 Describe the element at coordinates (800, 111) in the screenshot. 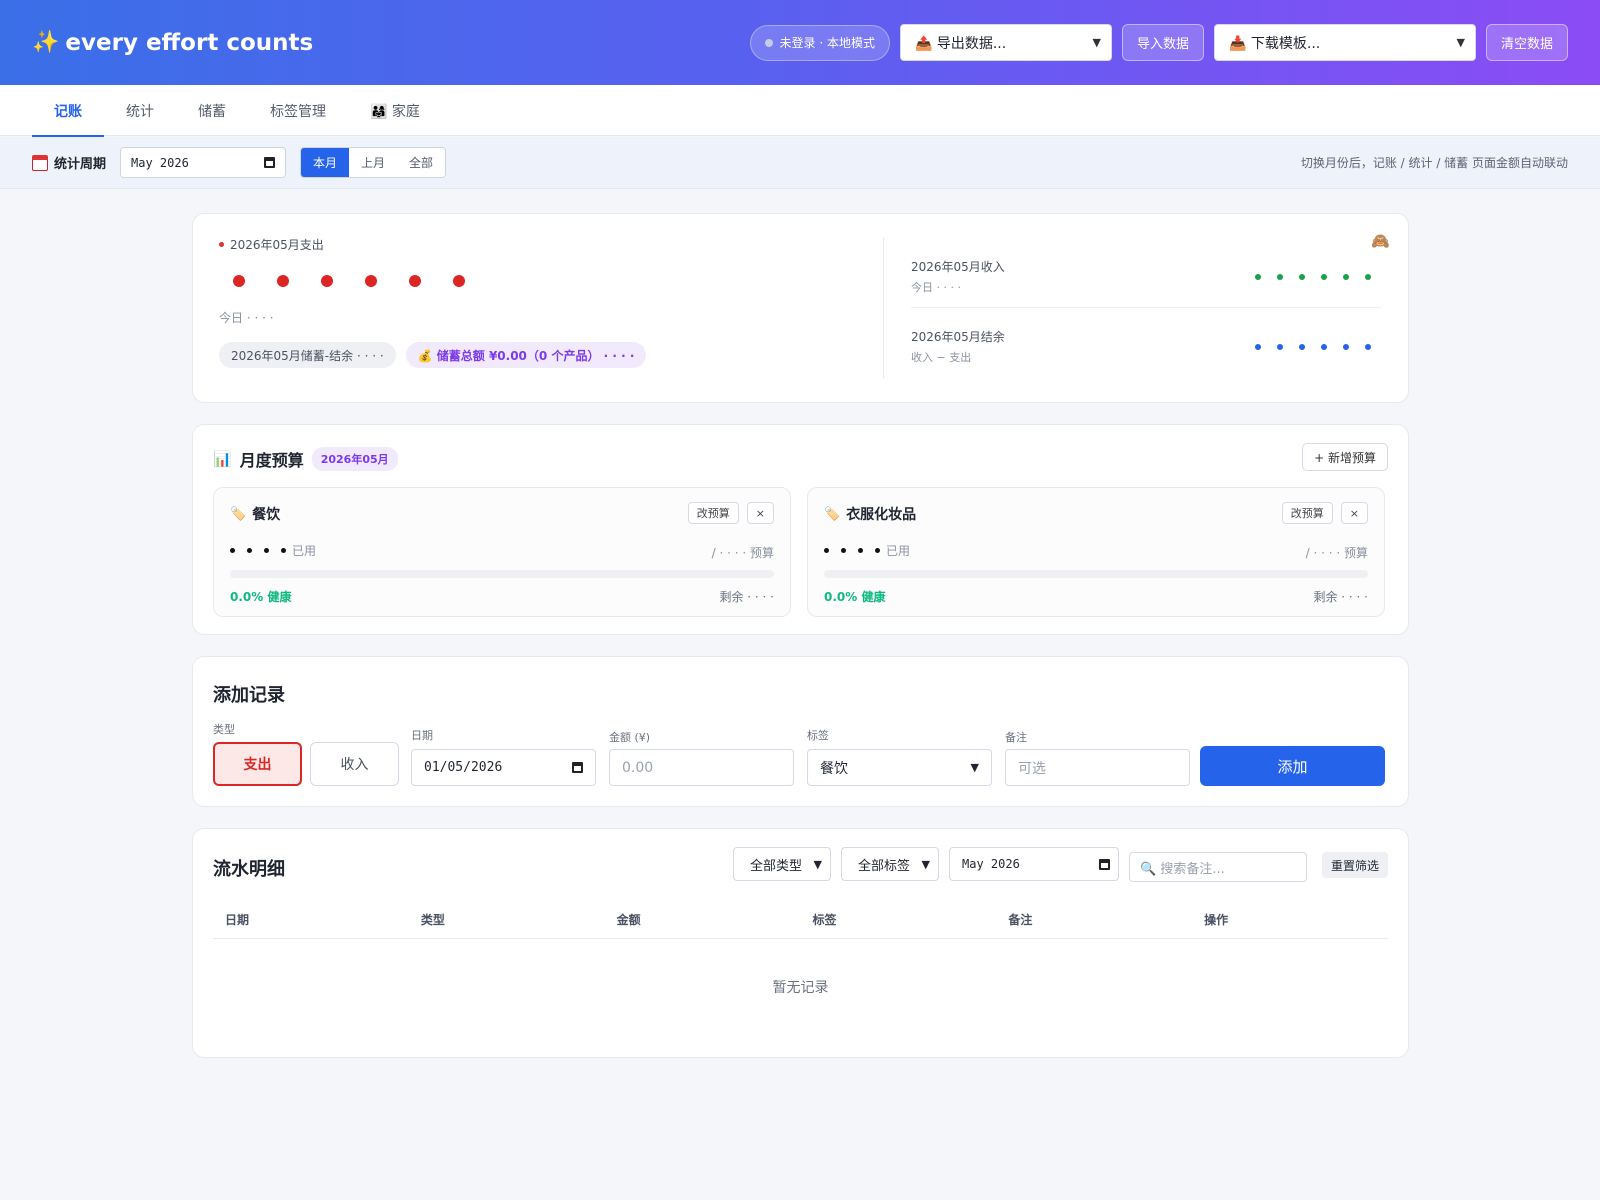

I see `main-tabs: 记账 统计 储蓄 标签管理 👨‍👩‍👧 家庭` at that location.